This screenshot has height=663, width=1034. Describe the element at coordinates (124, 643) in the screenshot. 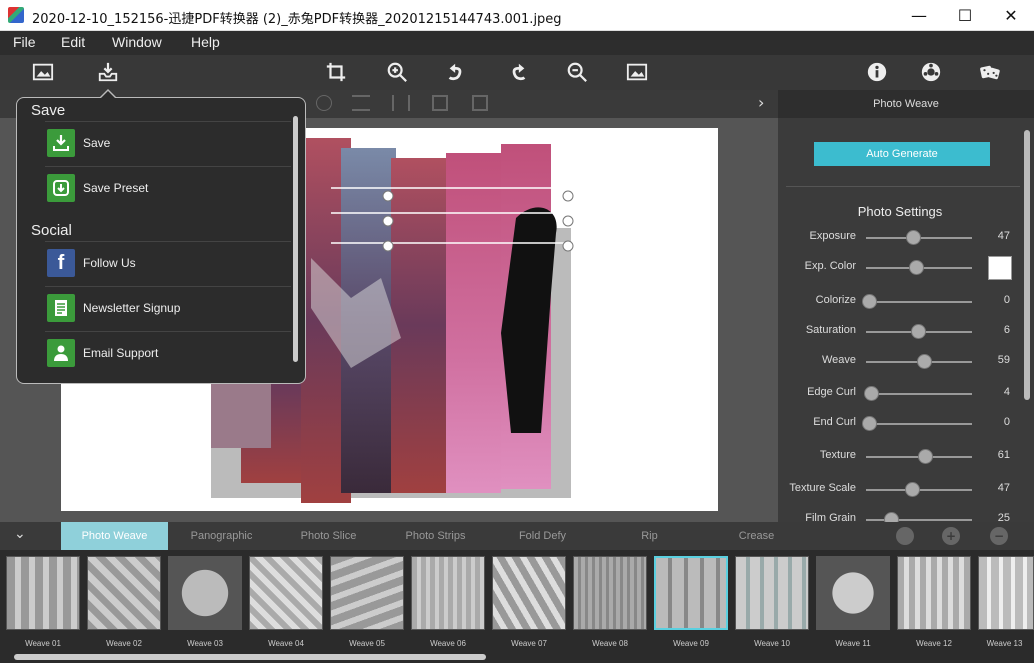

I see `preset-label: Weave 02` at that location.